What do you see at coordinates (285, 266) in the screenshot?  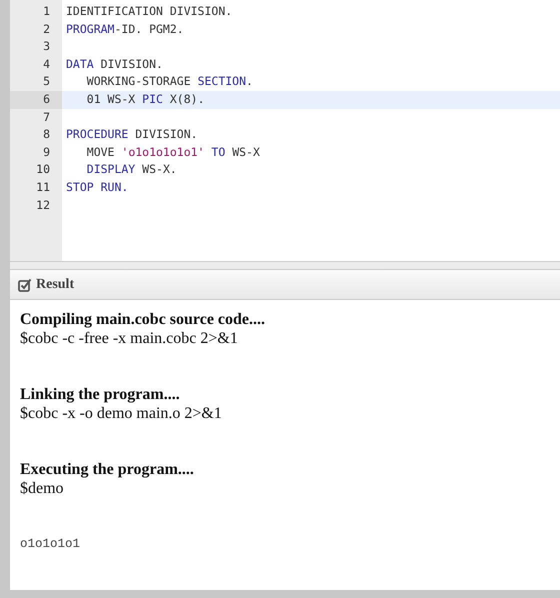 I see `splitter-bar` at bounding box center [285, 266].